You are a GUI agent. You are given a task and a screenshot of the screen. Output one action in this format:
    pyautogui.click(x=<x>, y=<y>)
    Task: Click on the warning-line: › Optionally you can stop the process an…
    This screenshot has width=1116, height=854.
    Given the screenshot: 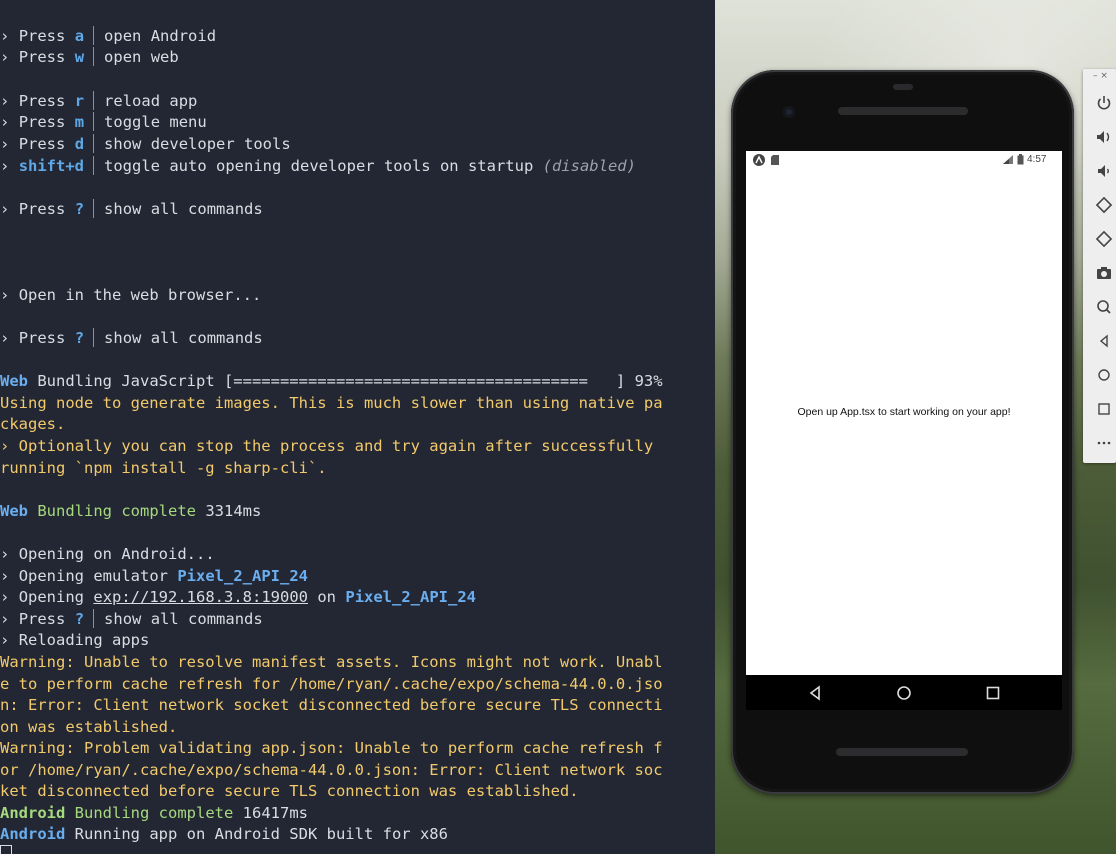 What is the action you would take?
    pyautogui.click(x=327, y=446)
    